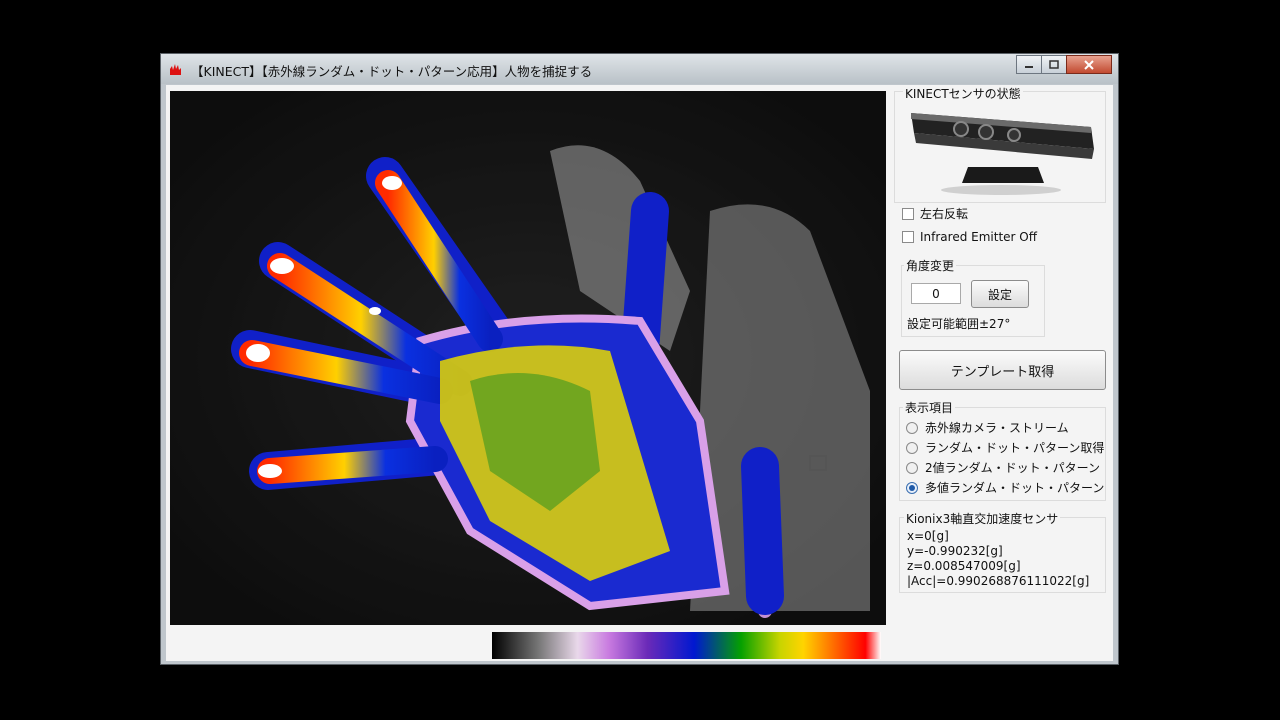 This screenshot has height=720, width=1280. I want to click on accel-z: z=0.008547009[g], so click(964, 566).